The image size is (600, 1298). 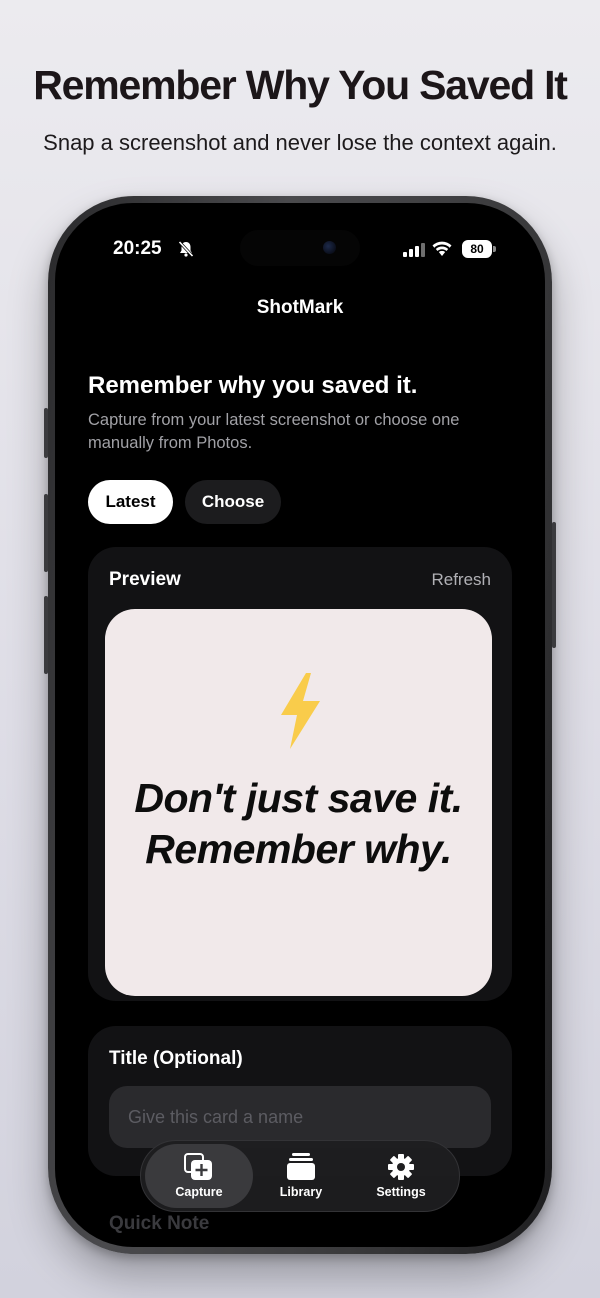 What do you see at coordinates (301, 1192) in the screenshot?
I see `tab-library-label: Library` at bounding box center [301, 1192].